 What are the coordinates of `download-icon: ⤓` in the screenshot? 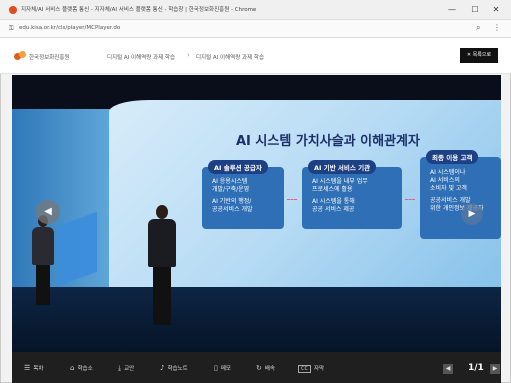 It's located at (120, 368).